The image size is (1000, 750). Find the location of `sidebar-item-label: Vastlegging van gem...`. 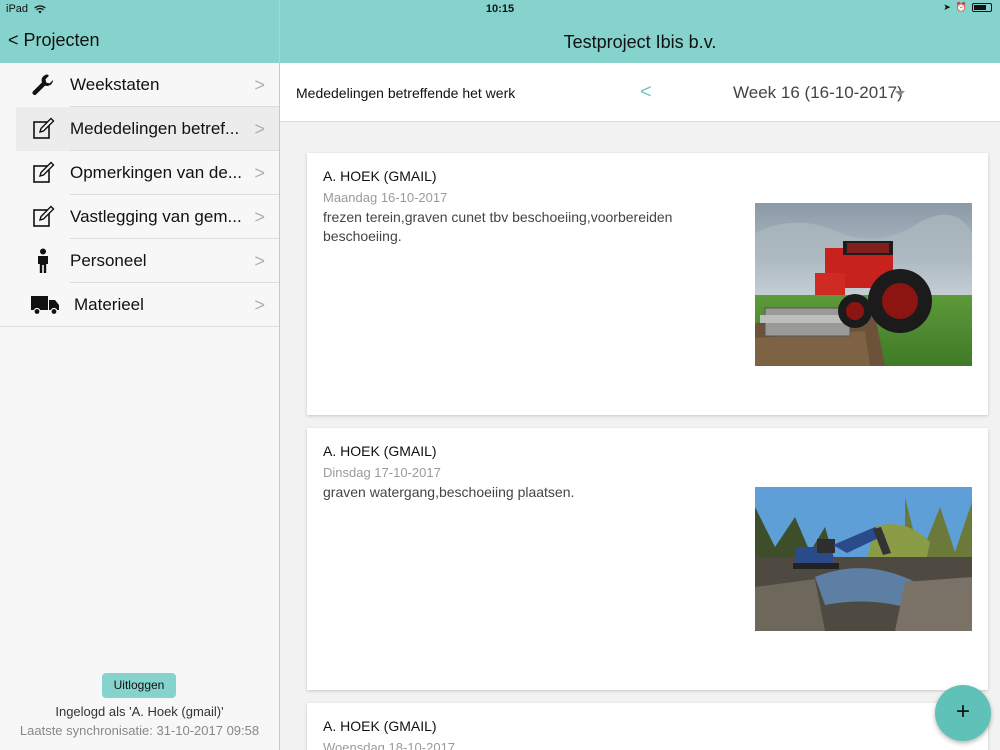

sidebar-item-label: Vastlegging van gem... is located at coordinates (156, 216).